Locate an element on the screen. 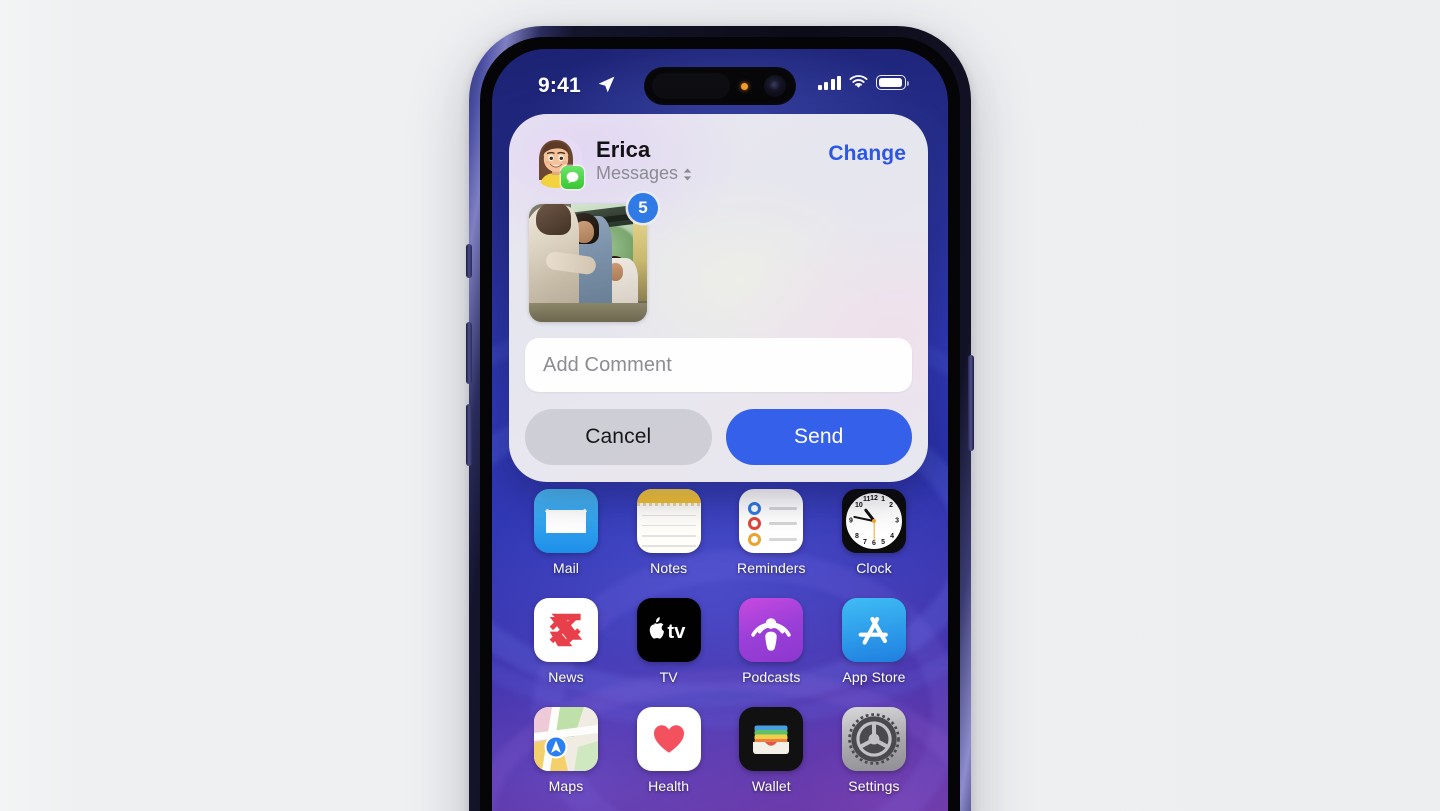 The width and height of the screenshot is (1440, 811). app-icon-clock: 12 6 9 3 10 11 1 2 4 5 7 8 Clock is located at coordinates (874, 532).